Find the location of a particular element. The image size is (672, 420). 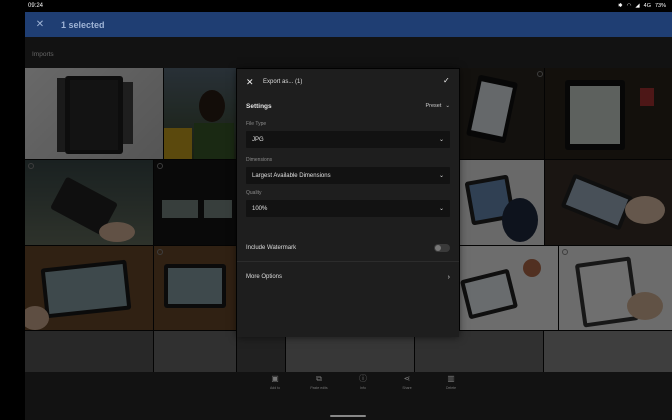

more-options-label: More Options is located at coordinates (264, 277).